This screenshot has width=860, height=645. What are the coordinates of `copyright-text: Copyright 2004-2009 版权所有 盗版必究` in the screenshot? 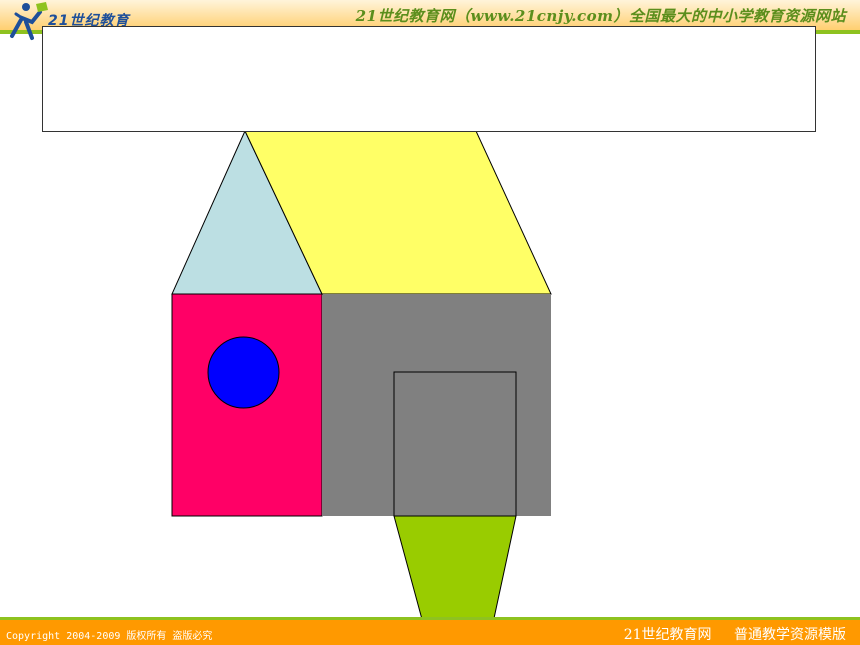 It's located at (109, 636).